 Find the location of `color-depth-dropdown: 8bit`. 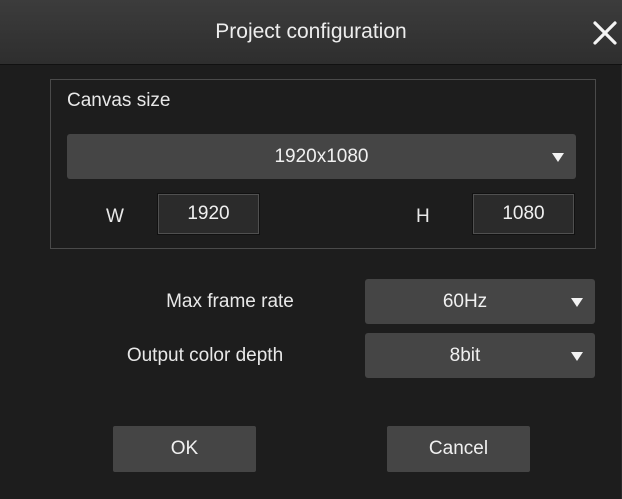

color-depth-dropdown: 8bit is located at coordinates (480, 355).